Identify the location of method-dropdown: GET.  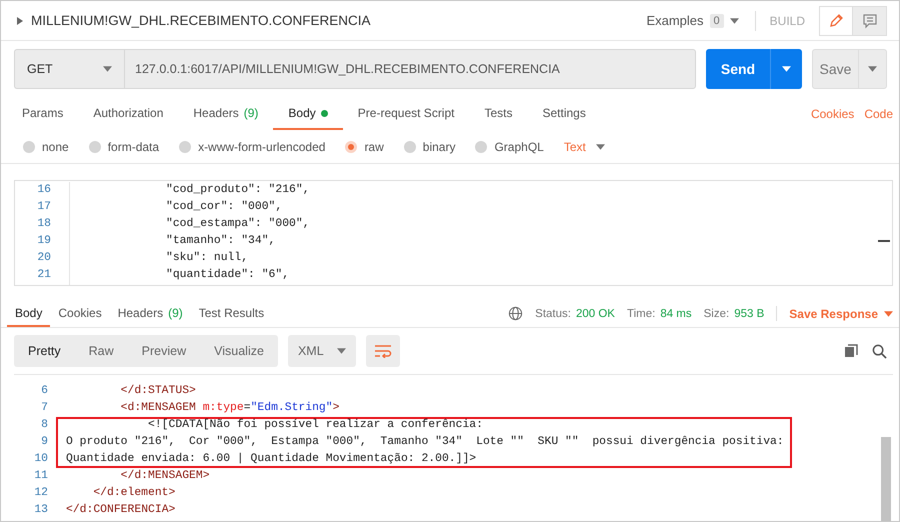
(69, 69).